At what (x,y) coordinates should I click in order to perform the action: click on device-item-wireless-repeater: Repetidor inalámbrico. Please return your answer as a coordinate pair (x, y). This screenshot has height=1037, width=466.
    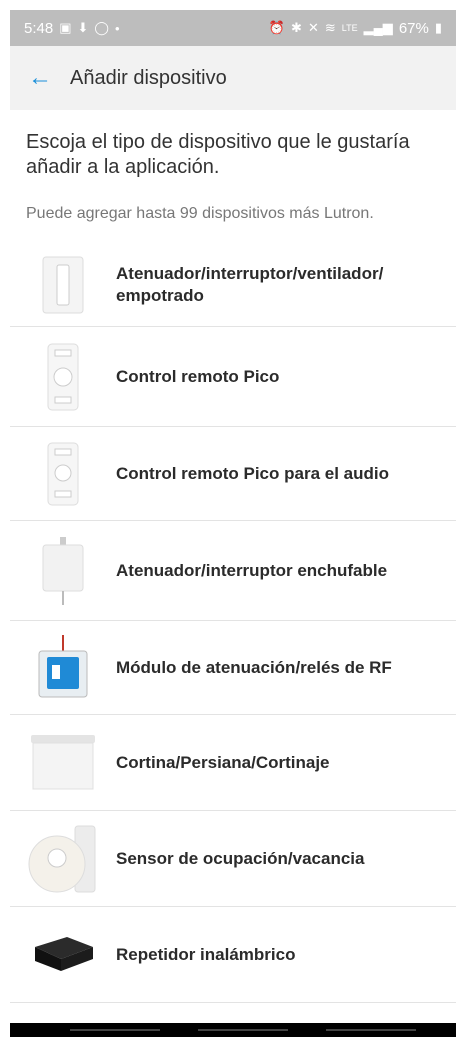
    Looking at the image, I should click on (233, 955).